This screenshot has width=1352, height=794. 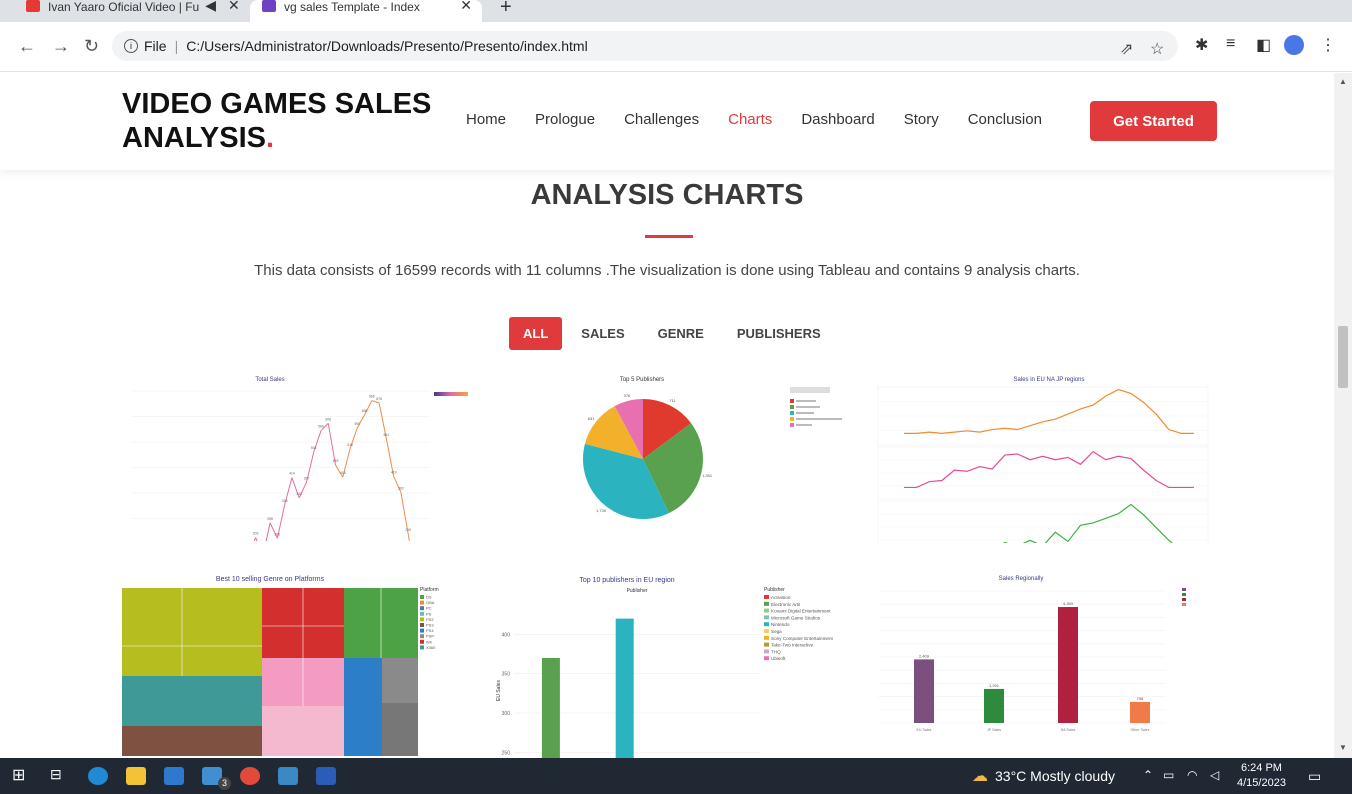 What do you see at coordinates (1230, 44) in the screenshot?
I see `reading-list-icon: ≡` at bounding box center [1230, 44].